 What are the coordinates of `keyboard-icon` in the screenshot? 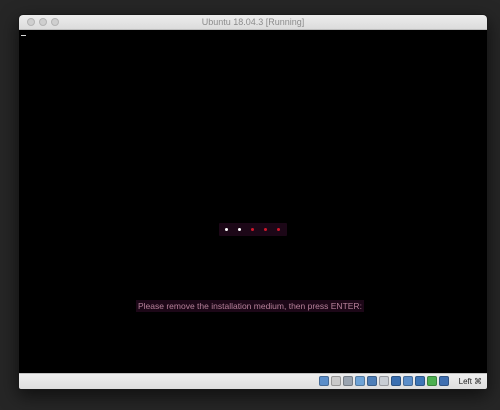 It's located at (444, 381).